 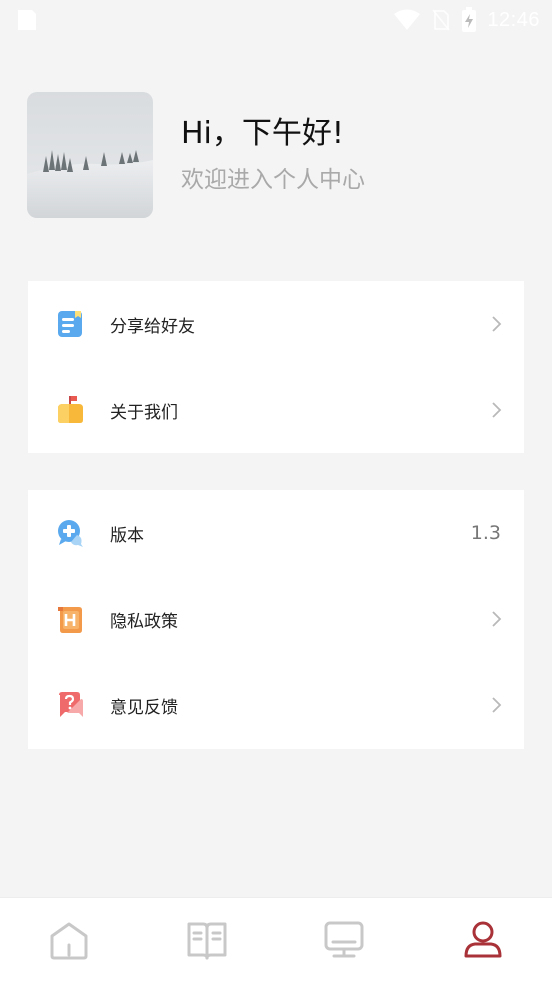 I want to click on menu-item-label: 隐私政策, so click(x=144, y=621).